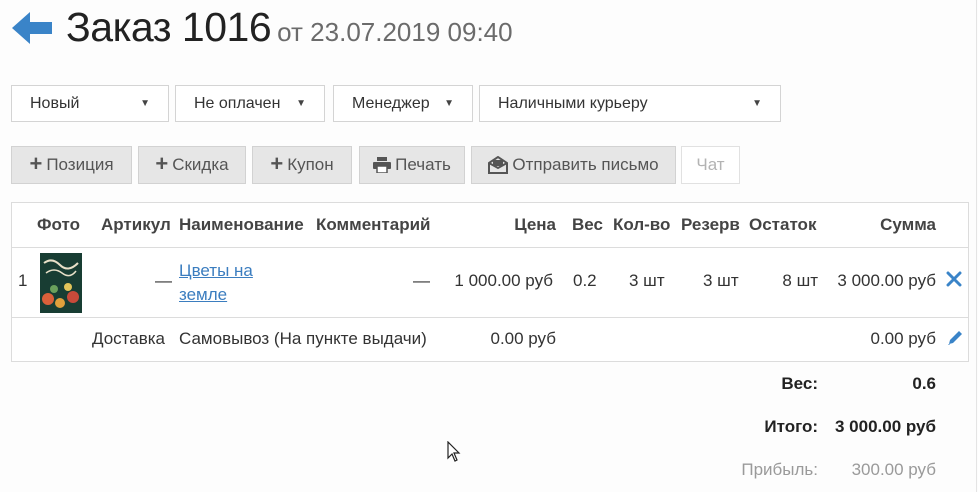 This screenshot has height=492, width=978. I want to click on add-discount-button: + Скидка, so click(192, 165).